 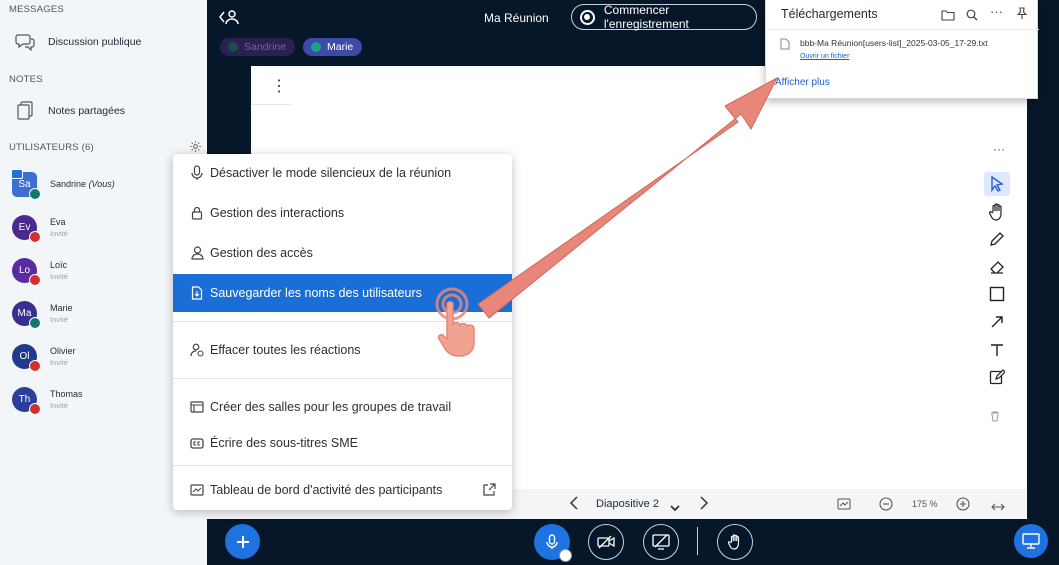 I want to click on start-recording-button: Commencer l'enregistrement, so click(x=664, y=17).